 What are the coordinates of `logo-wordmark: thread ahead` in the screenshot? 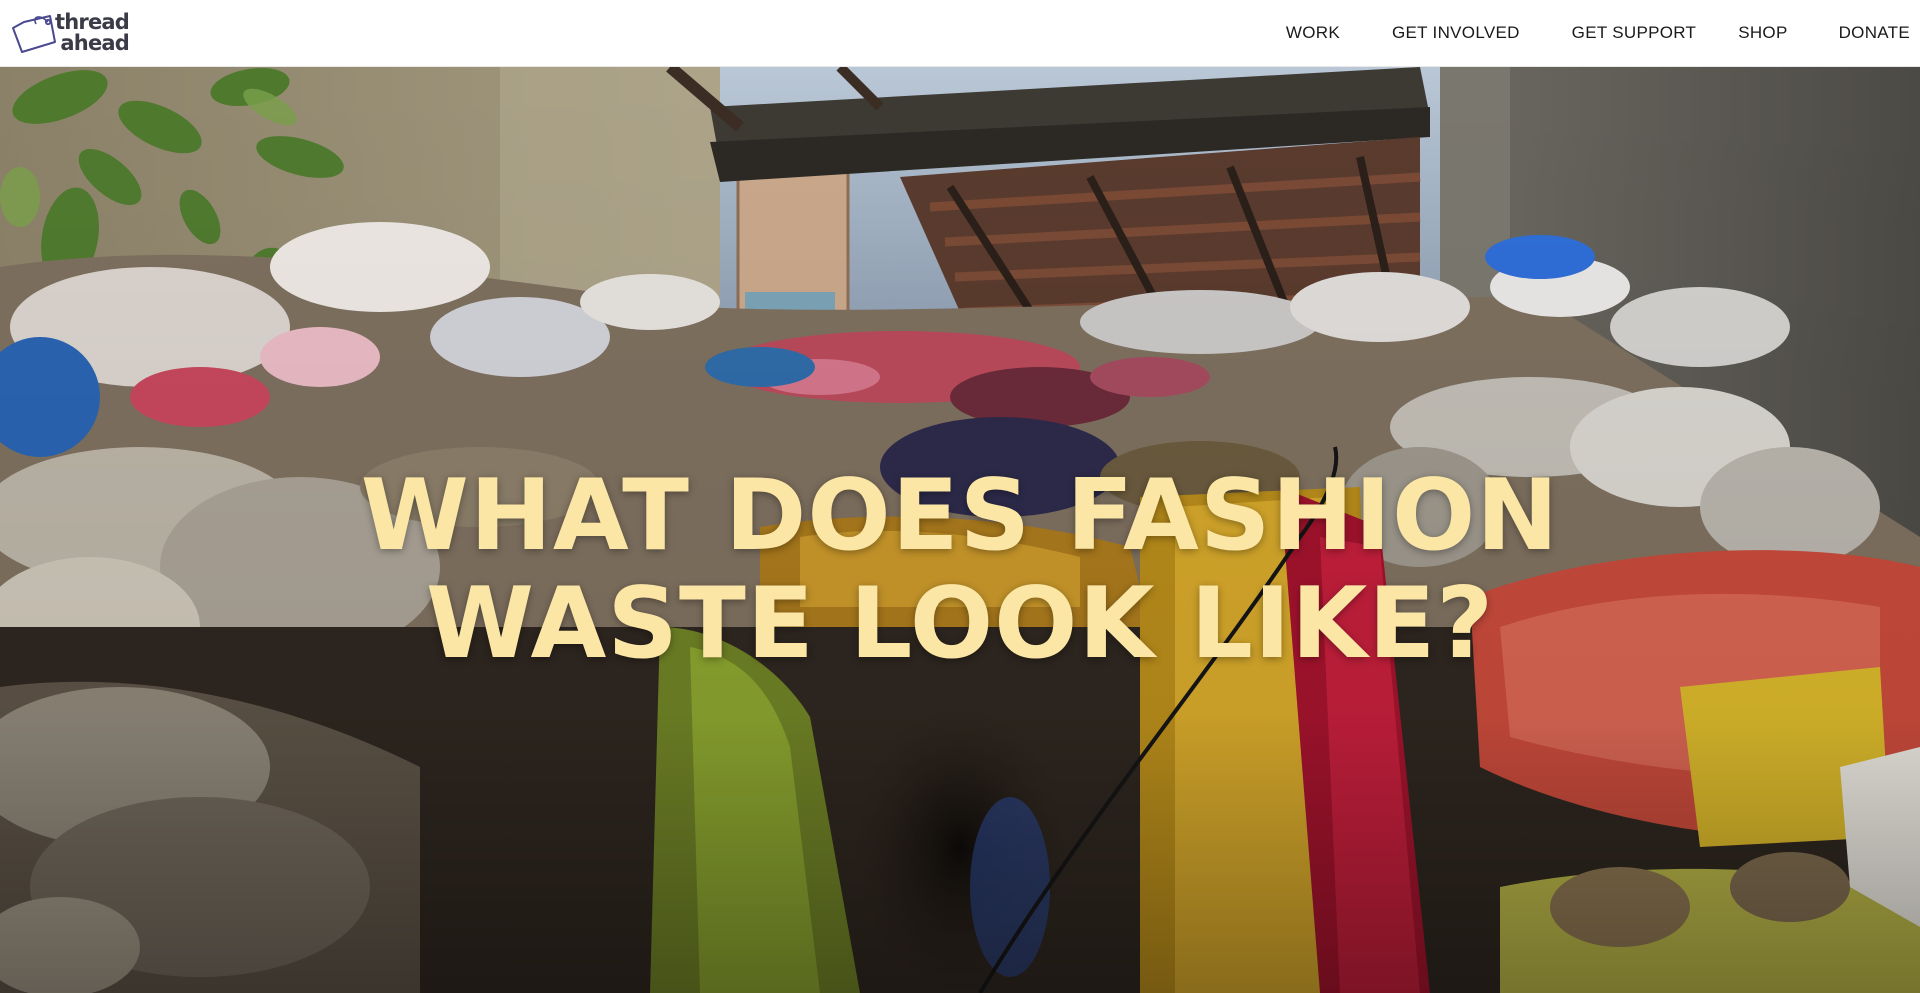 It's located at (92, 32).